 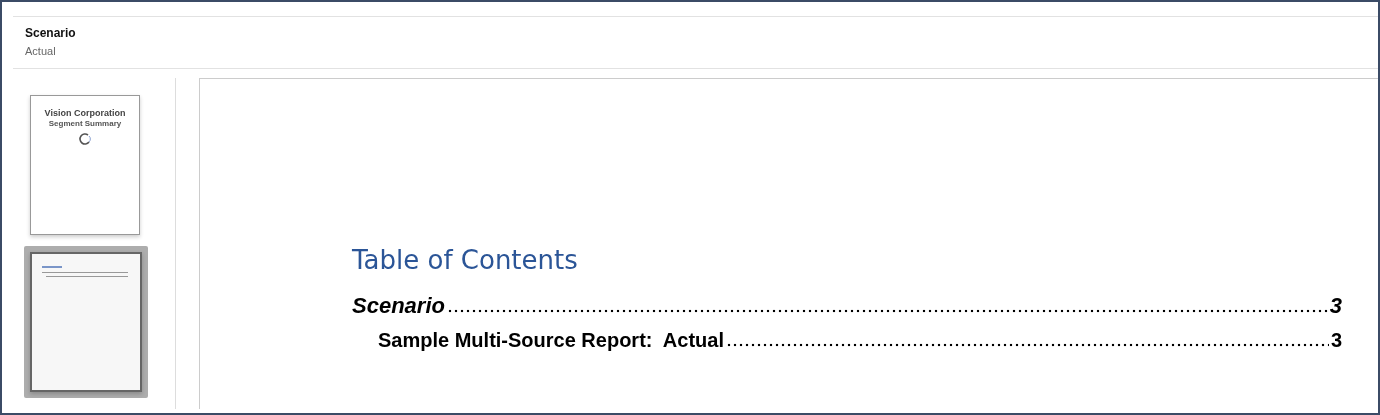 What do you see at coordinates (41, 51) in the screenshot?
I see `section-value: Actual` at bounding box center [41, 51].